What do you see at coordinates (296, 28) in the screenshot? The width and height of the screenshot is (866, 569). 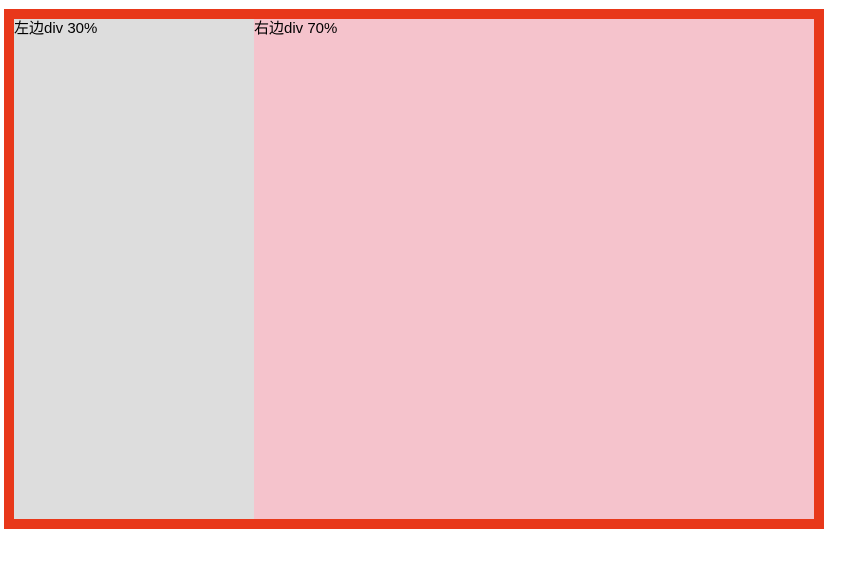 I see `right-panel-label: 右边div 70%` at bounding box center [296, 28].